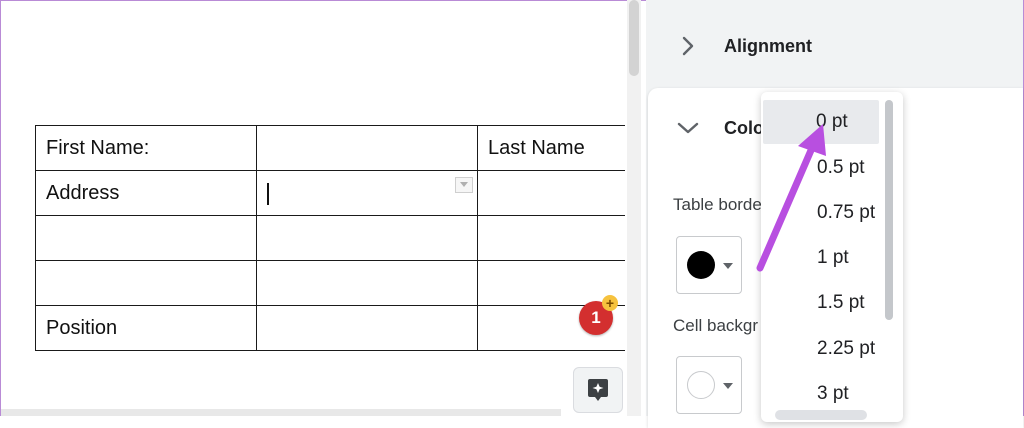 The image size is (1024, 428). Describe the element at coordinates (717, 204) in the screenshot. I see `table-border-label: Table borde` at that location.